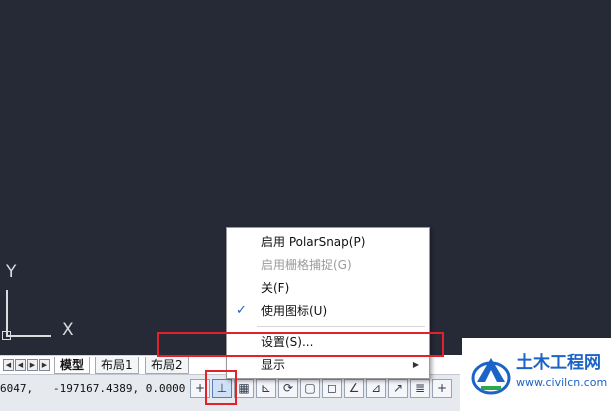 The image size is (611, 411). I want to click on menu-item-use-icons: ✓ 使用图标(U), so click(328, 311).